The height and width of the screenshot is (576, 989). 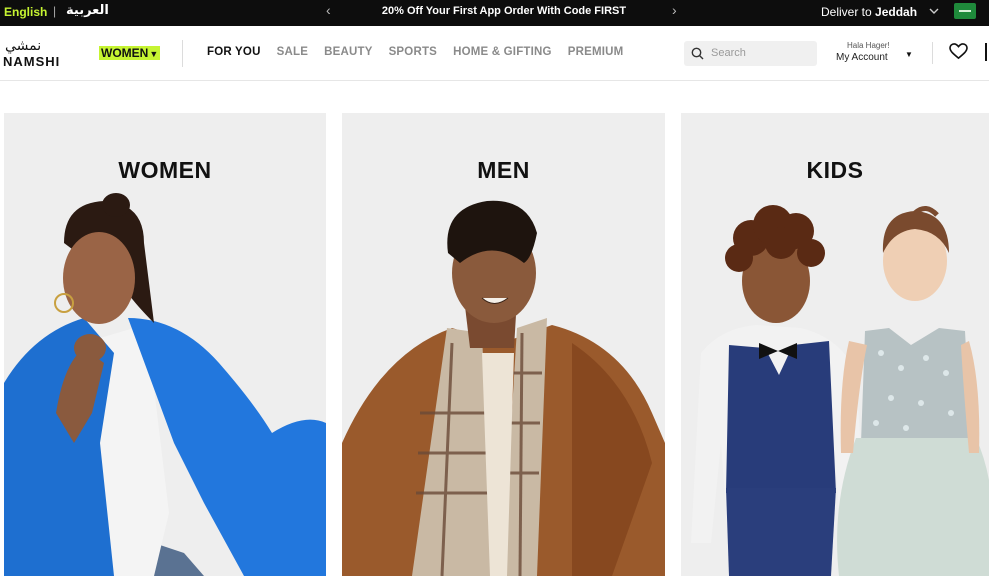 I want to click on nav-link-beauty: BEAUTY, so click(x=348, y=52).